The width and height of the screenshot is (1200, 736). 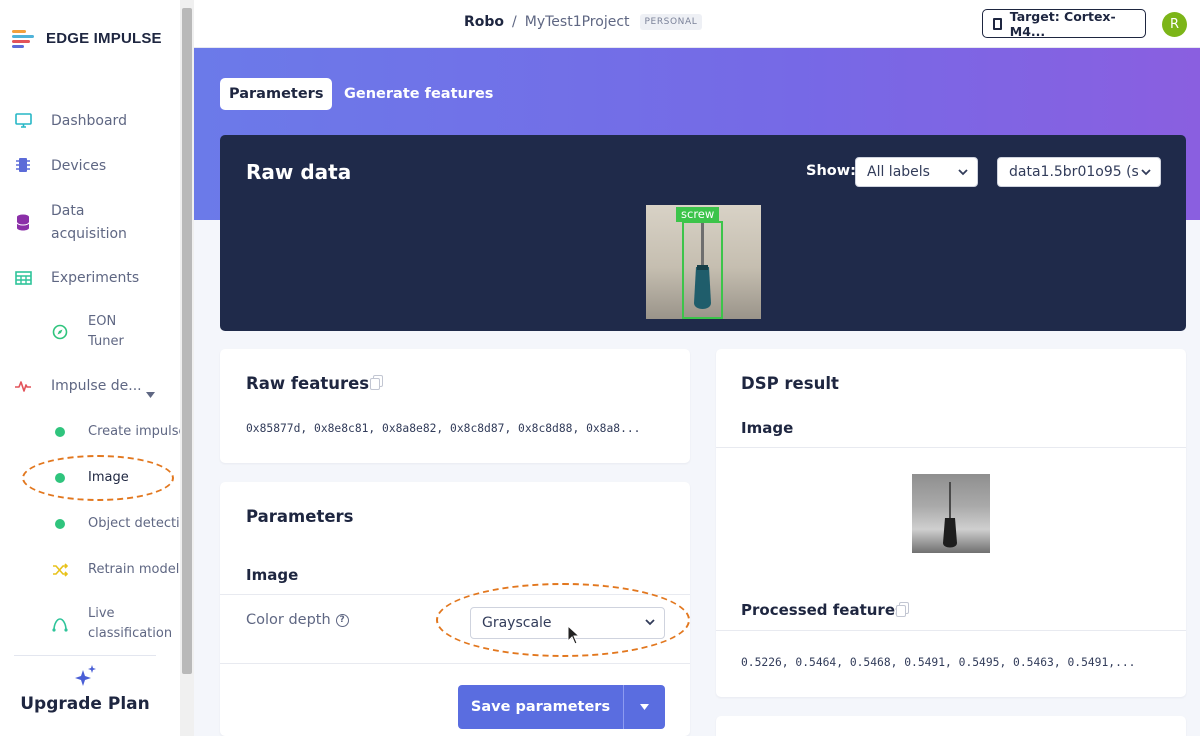 I want to click on pulse-icon, so click(x=23, y=386).